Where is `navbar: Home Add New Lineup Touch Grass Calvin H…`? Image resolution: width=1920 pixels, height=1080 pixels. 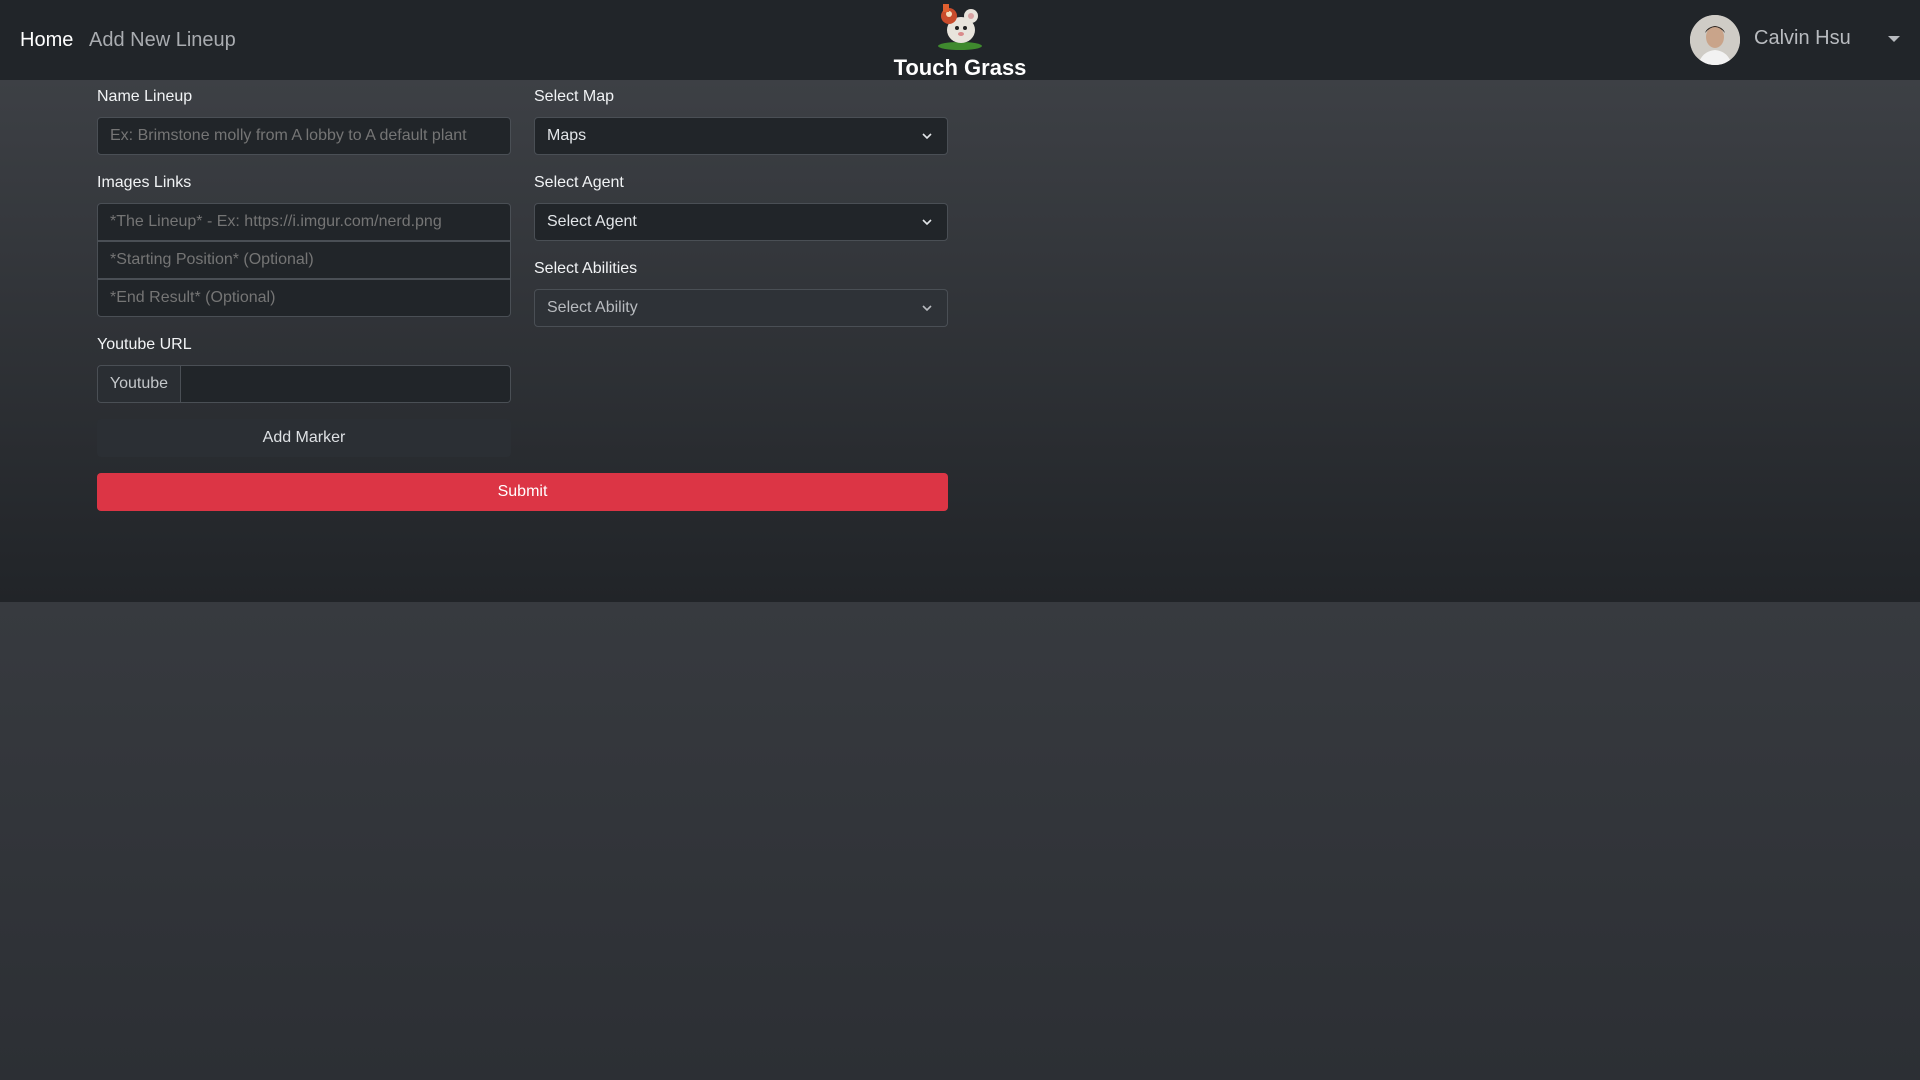 navbar: Home Add New Lineup Touch Grass Calvin H… is located at coordinates (960, 40).